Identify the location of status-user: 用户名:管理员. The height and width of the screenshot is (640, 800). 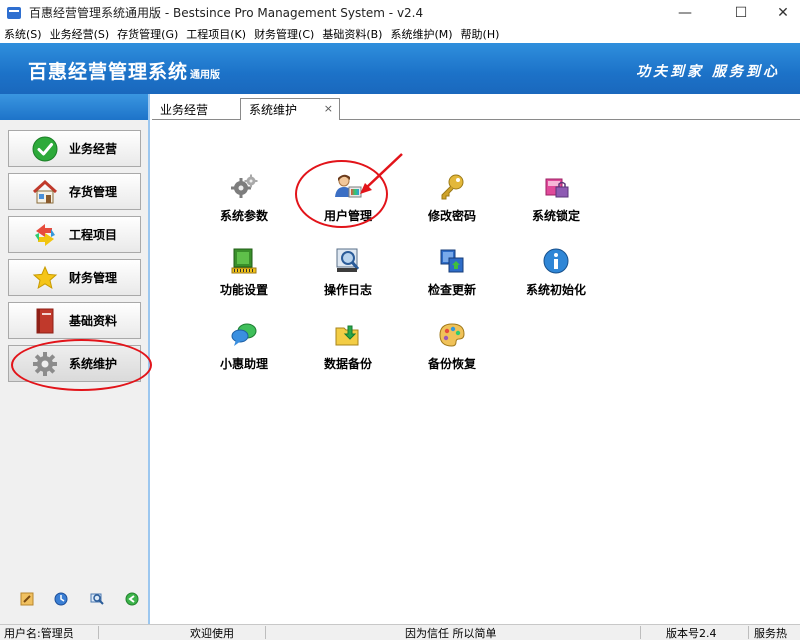
(39, 633).